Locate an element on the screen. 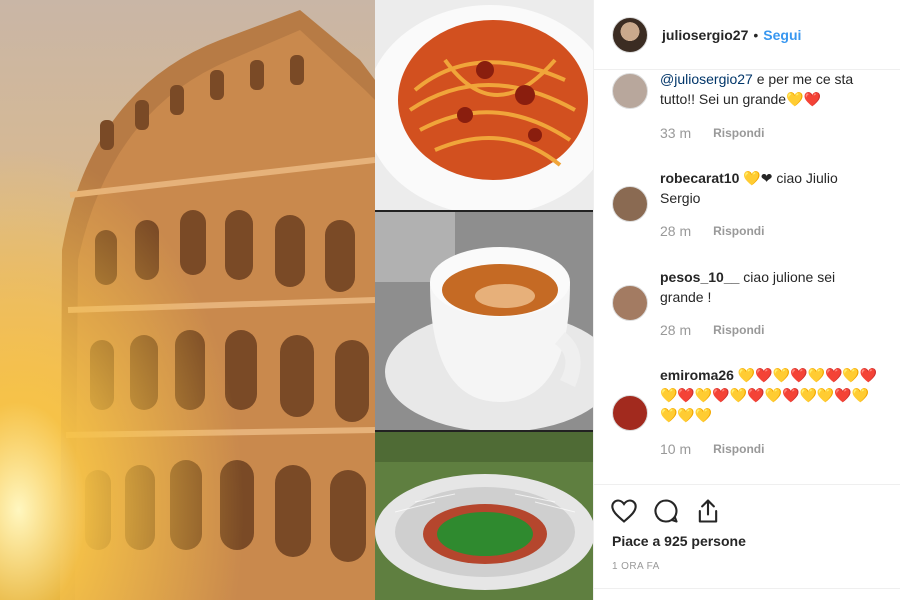 This screenshot has width=900, height=600. comment-text: robecarat10 💛❤ ciao Jiulio Sergio is located at coordinates (771, 188).